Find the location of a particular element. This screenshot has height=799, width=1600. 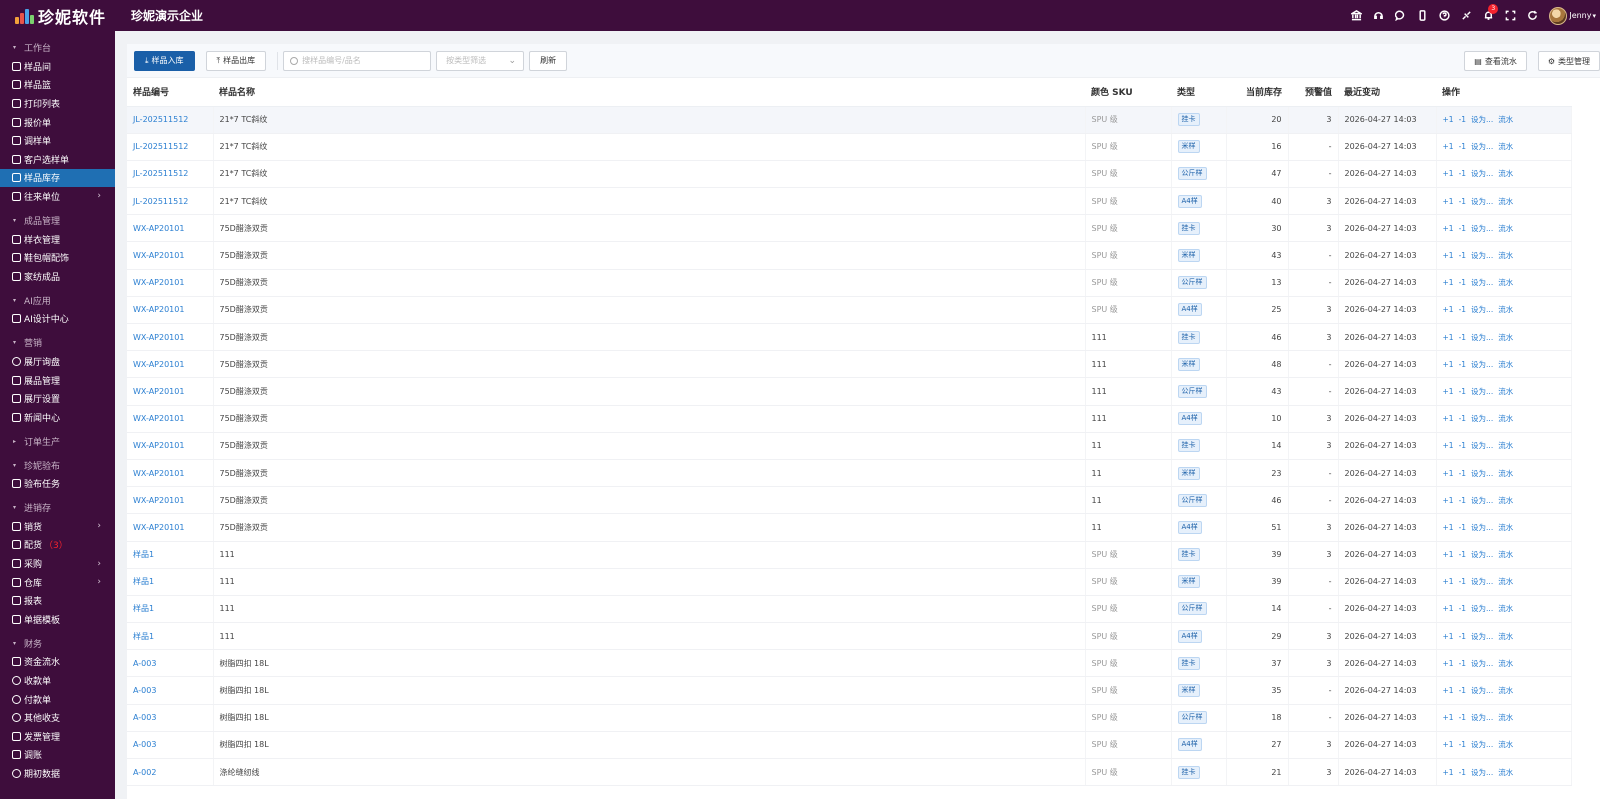

sidebar-item: AI设计中心 is located at coordinates (57, 319).